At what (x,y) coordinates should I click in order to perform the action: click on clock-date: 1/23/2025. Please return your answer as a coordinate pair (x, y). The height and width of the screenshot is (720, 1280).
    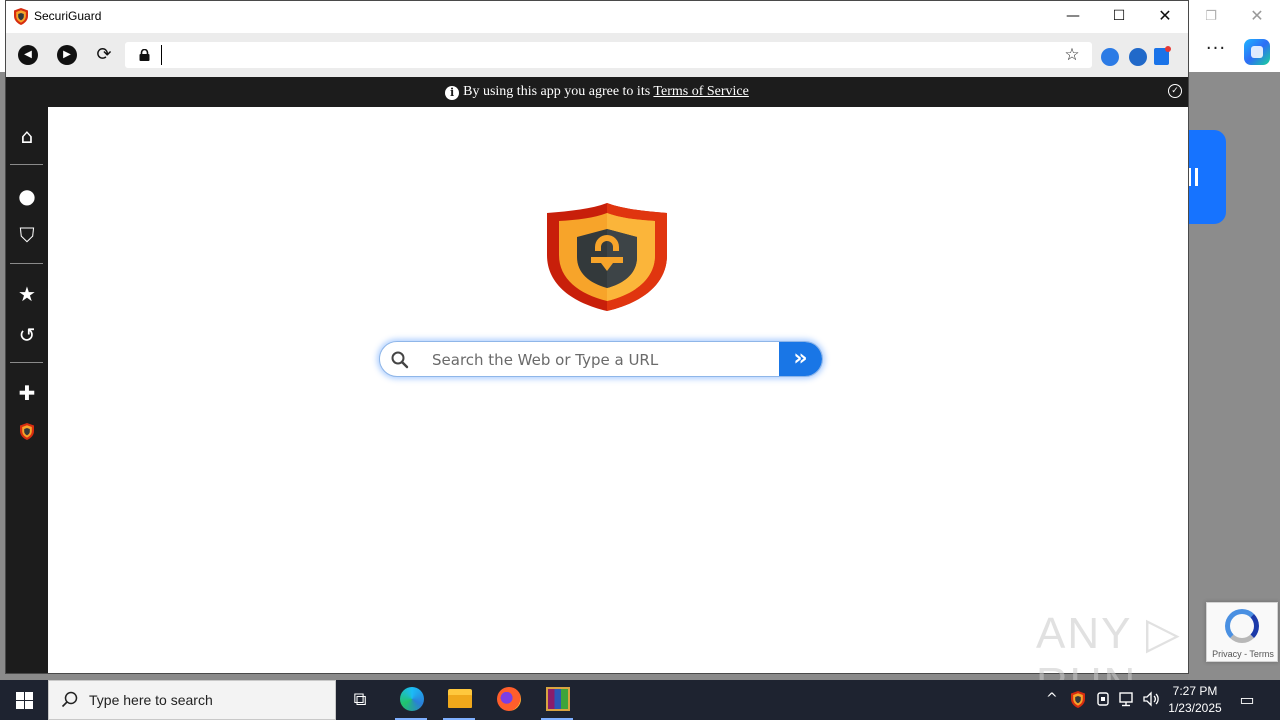
    Looking at the image, I should click on (1195, 708).